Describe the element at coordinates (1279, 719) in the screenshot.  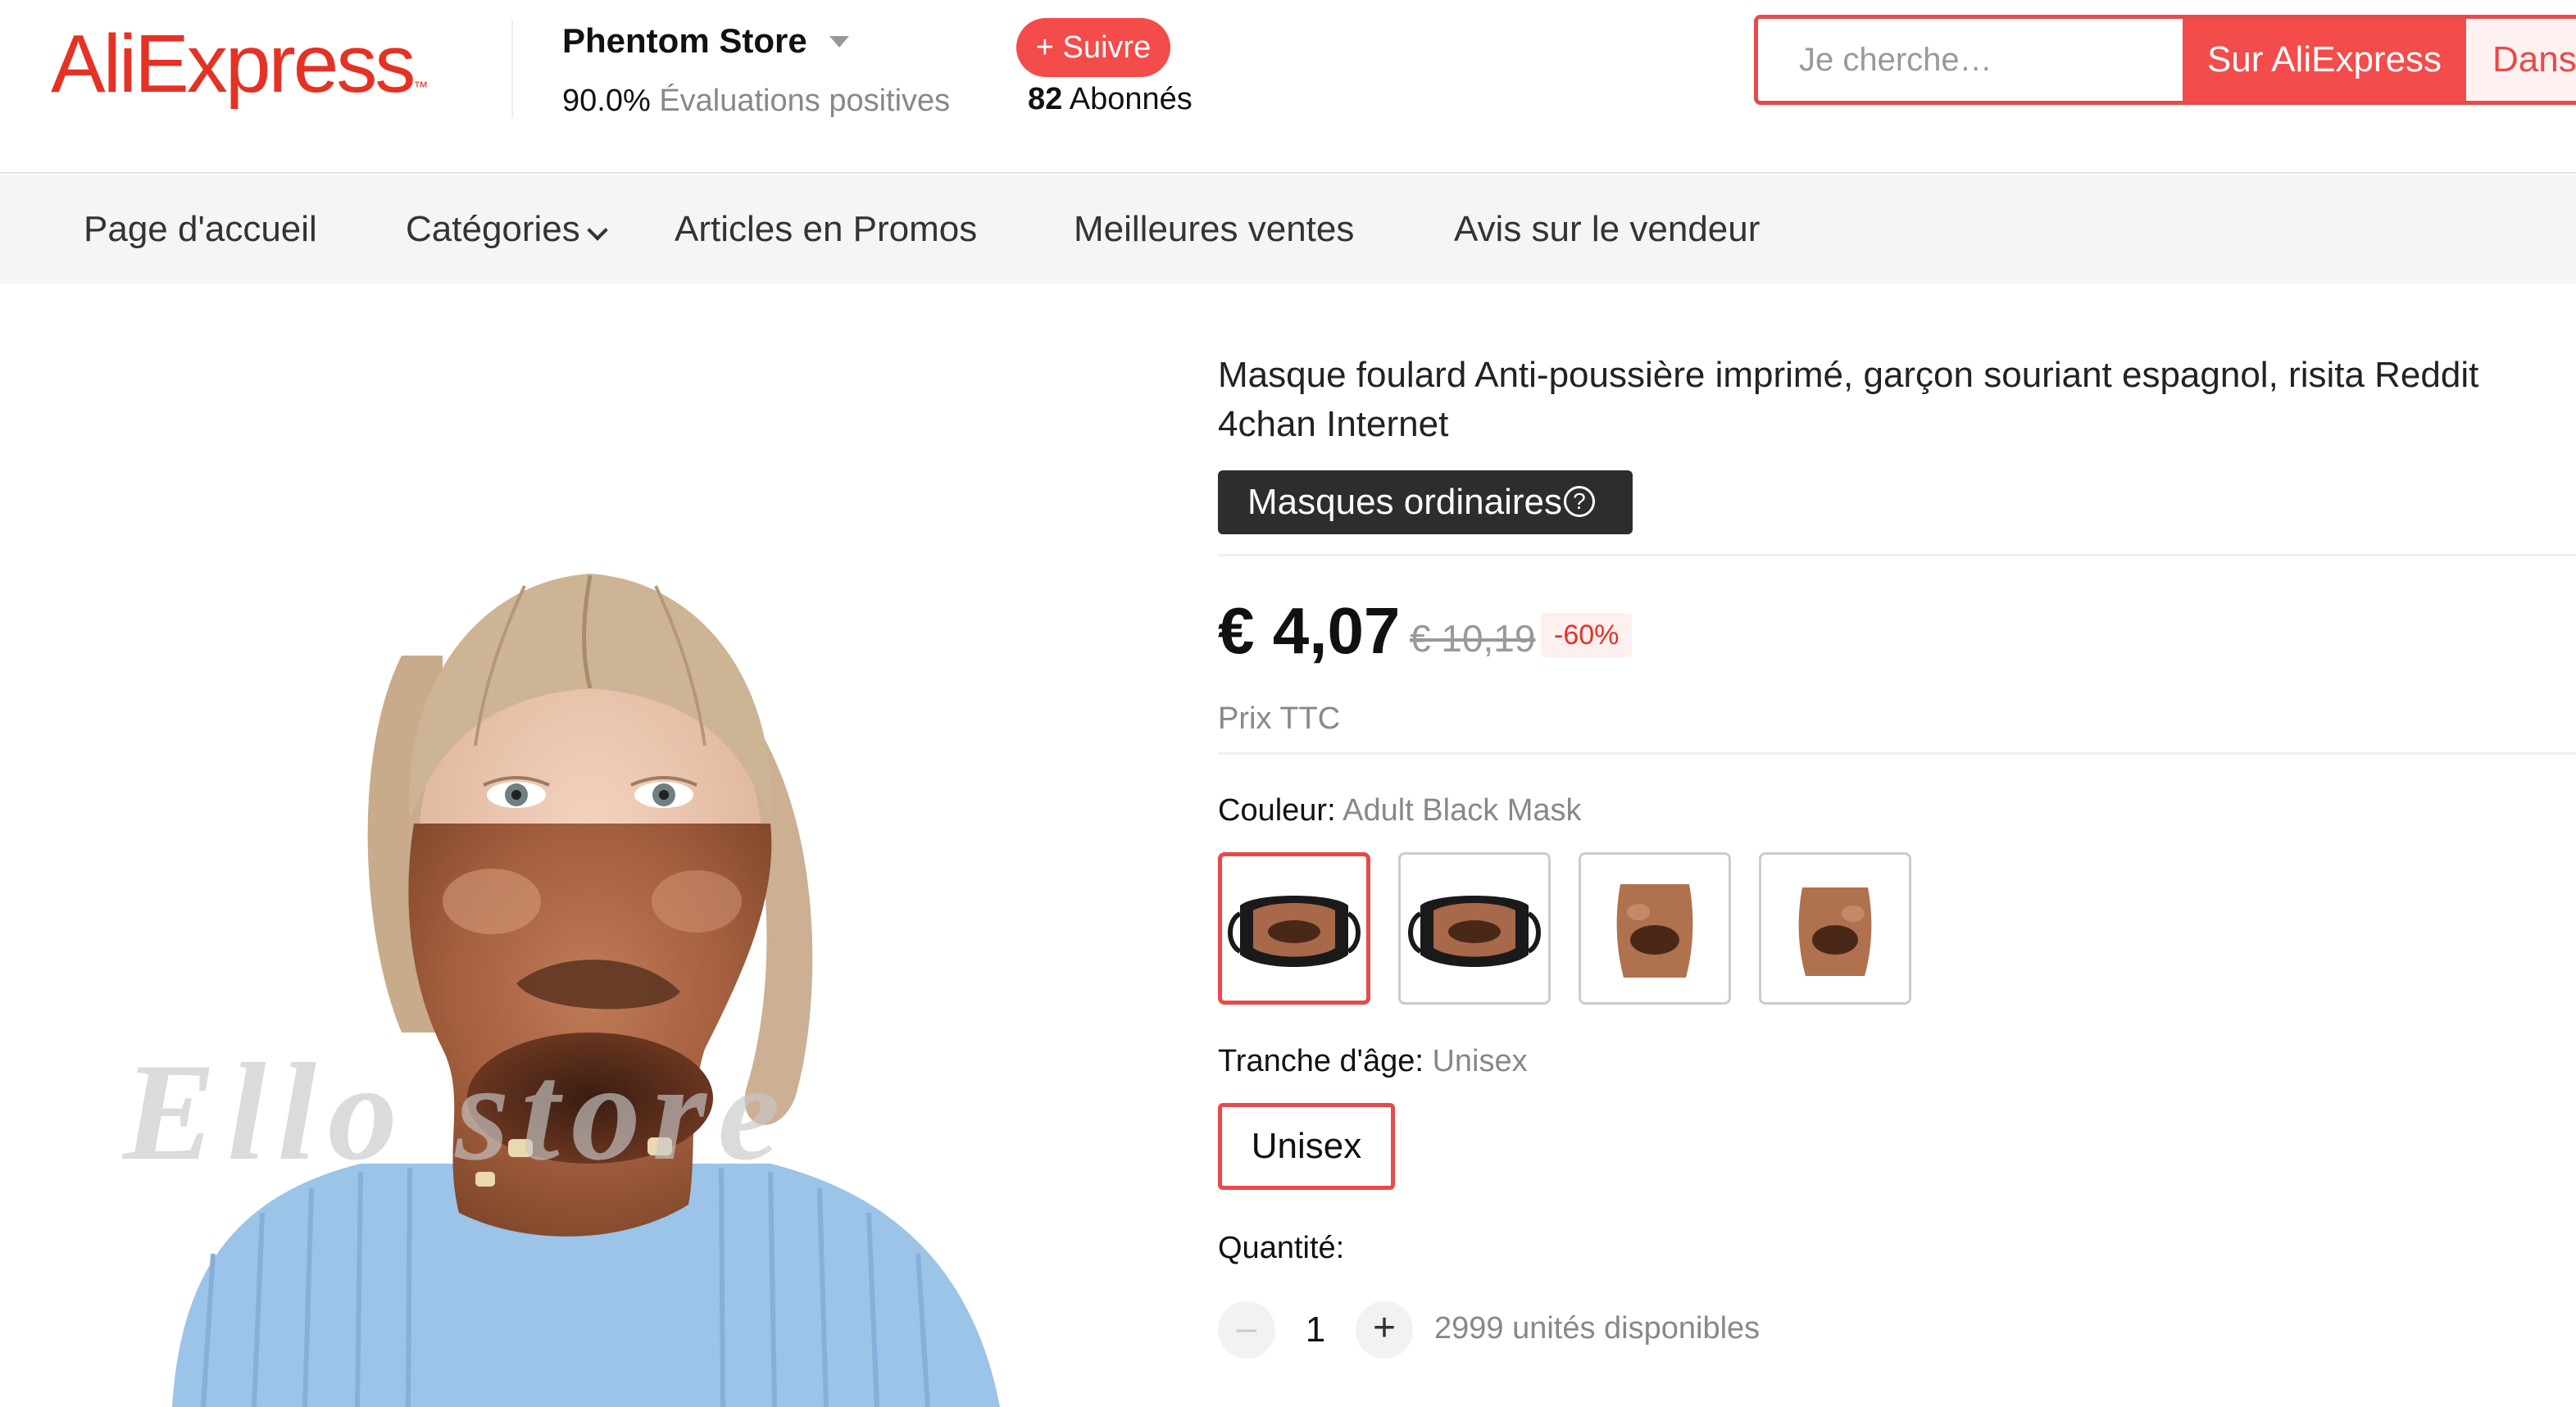
I see `tax-note: Prix TTC` at that location.